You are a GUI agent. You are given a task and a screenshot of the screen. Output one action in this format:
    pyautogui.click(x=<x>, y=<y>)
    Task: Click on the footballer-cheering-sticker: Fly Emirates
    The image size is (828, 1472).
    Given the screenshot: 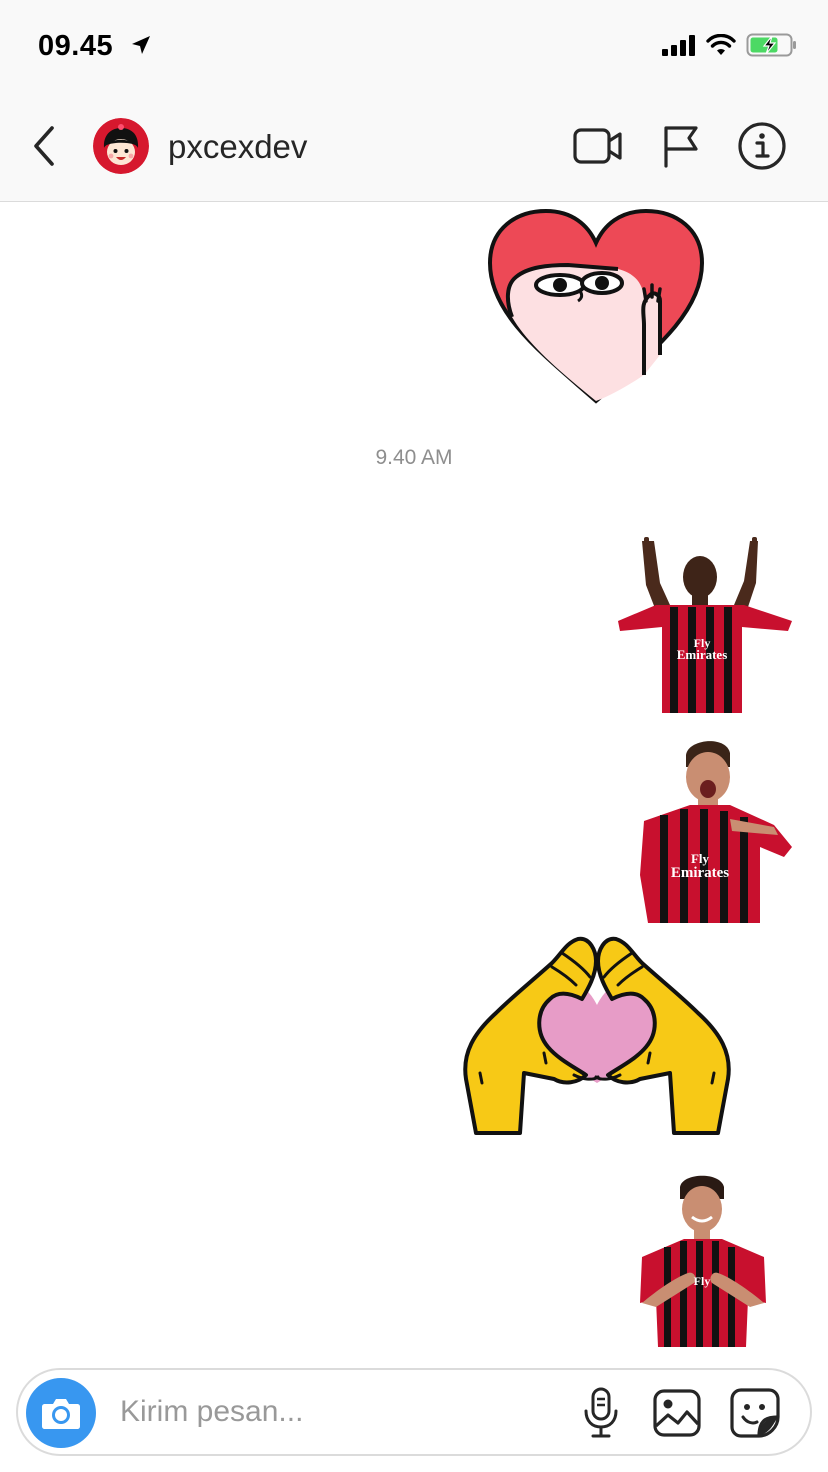 What is the action you would take?
    pyautogui.click(x=715, y=829)
    